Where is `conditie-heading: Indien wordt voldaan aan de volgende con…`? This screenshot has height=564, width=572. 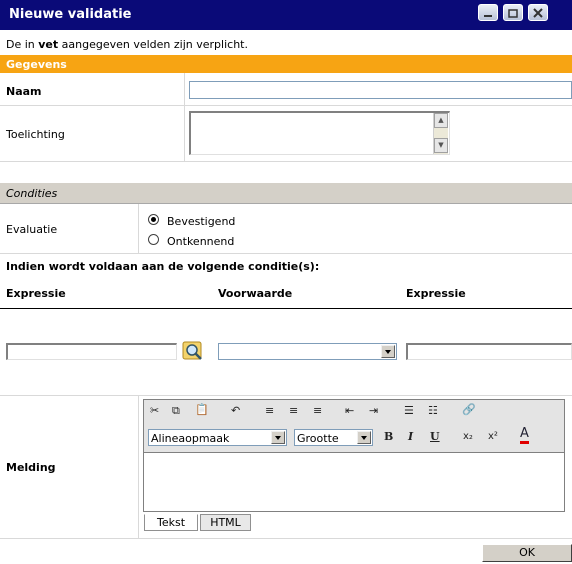 conditie-heading: Indien wordt voldaan aan de volgende con… is located at coordinates (163, 266).